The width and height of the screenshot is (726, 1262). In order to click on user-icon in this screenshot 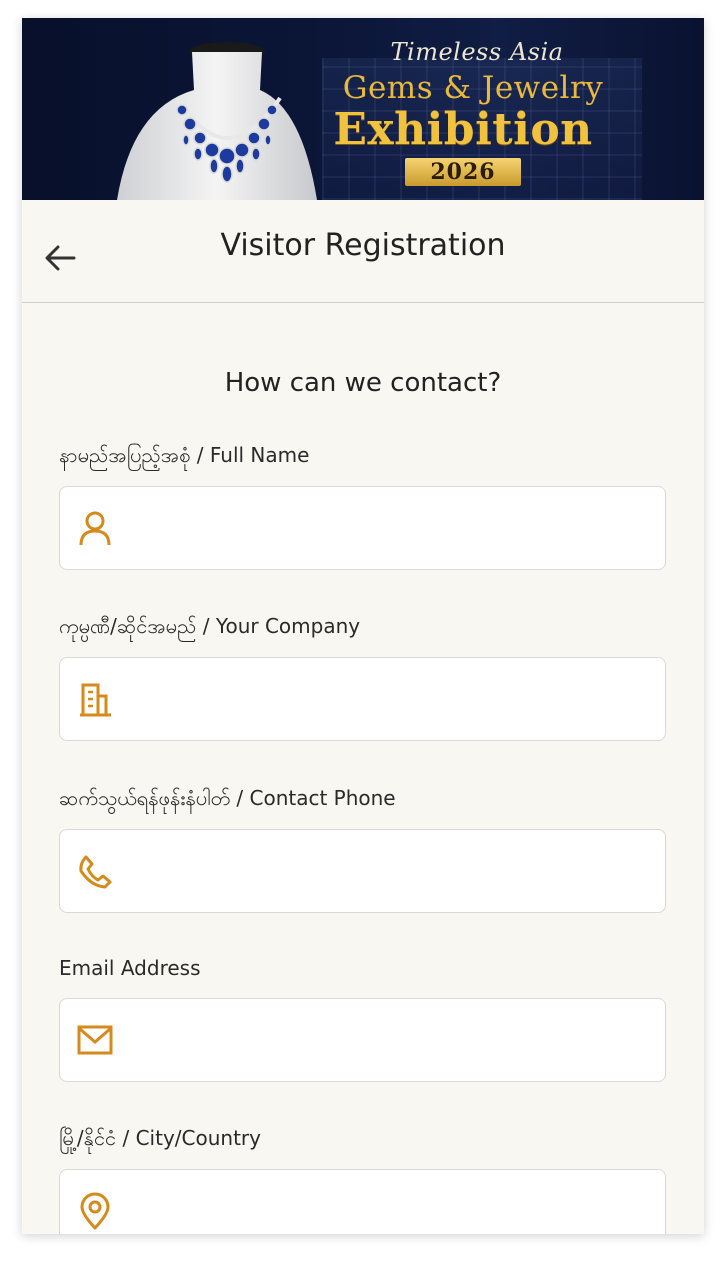, I will do `click(95, 528)`.